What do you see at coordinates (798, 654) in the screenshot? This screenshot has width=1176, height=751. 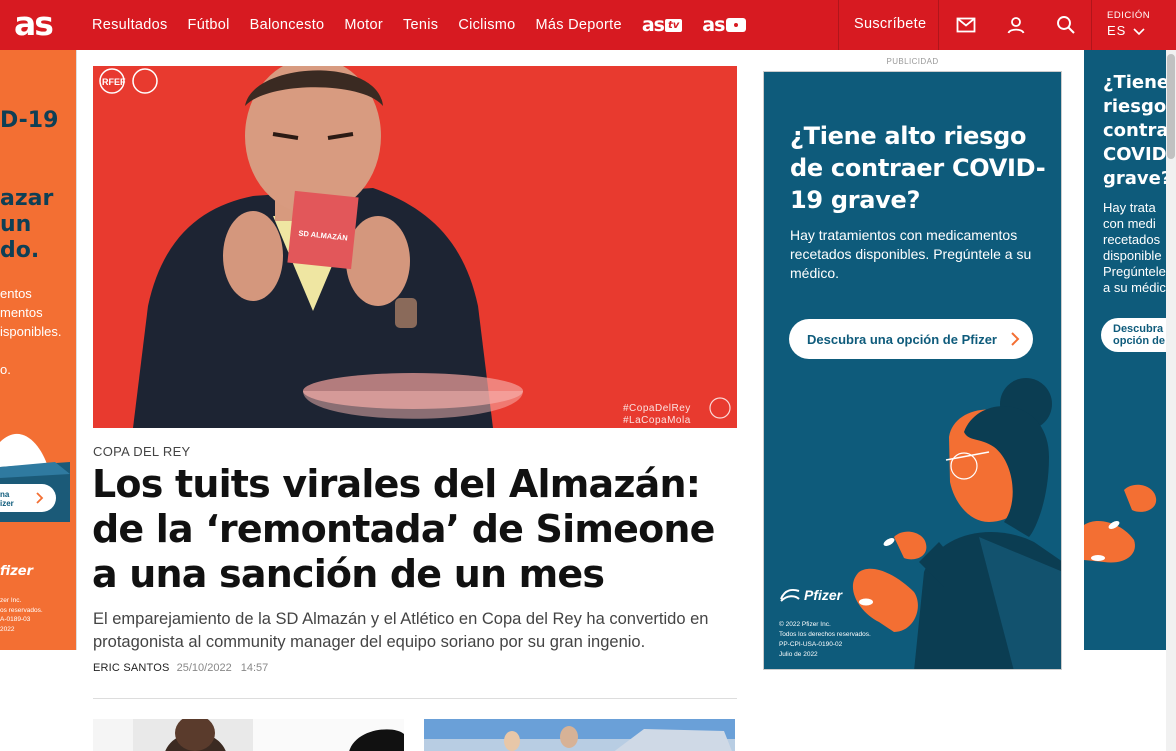 I see `ad-legal-line: Julio de 2022` at bounding box center [798, 654].